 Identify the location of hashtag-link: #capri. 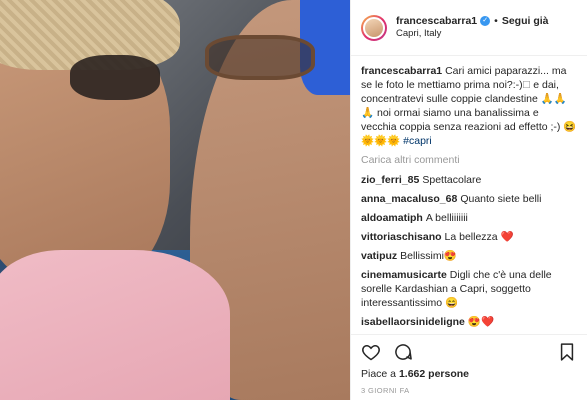
(417, 141).